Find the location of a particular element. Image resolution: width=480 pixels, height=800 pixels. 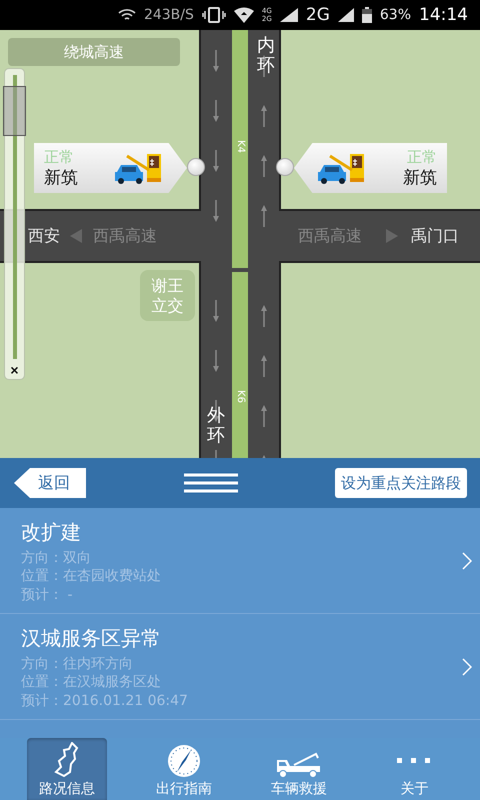

battery-icon is located at coordinates (367, 15).